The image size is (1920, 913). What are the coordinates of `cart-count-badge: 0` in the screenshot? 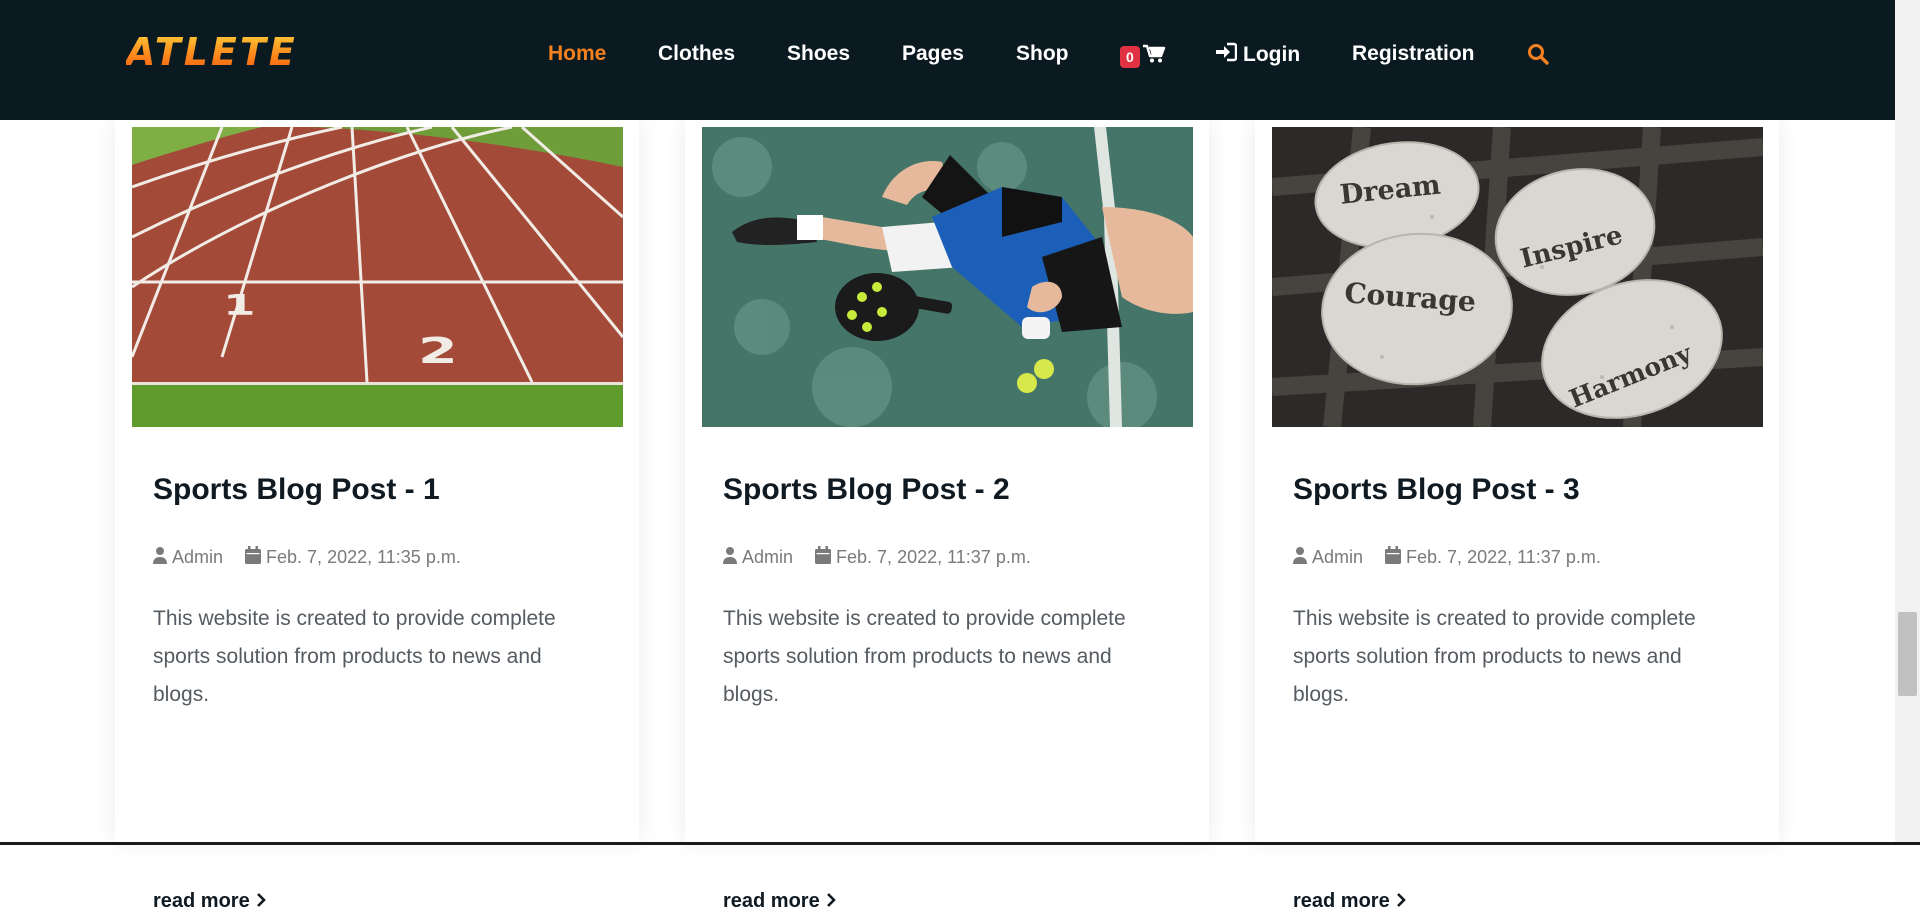 It's located at (1130, 56).